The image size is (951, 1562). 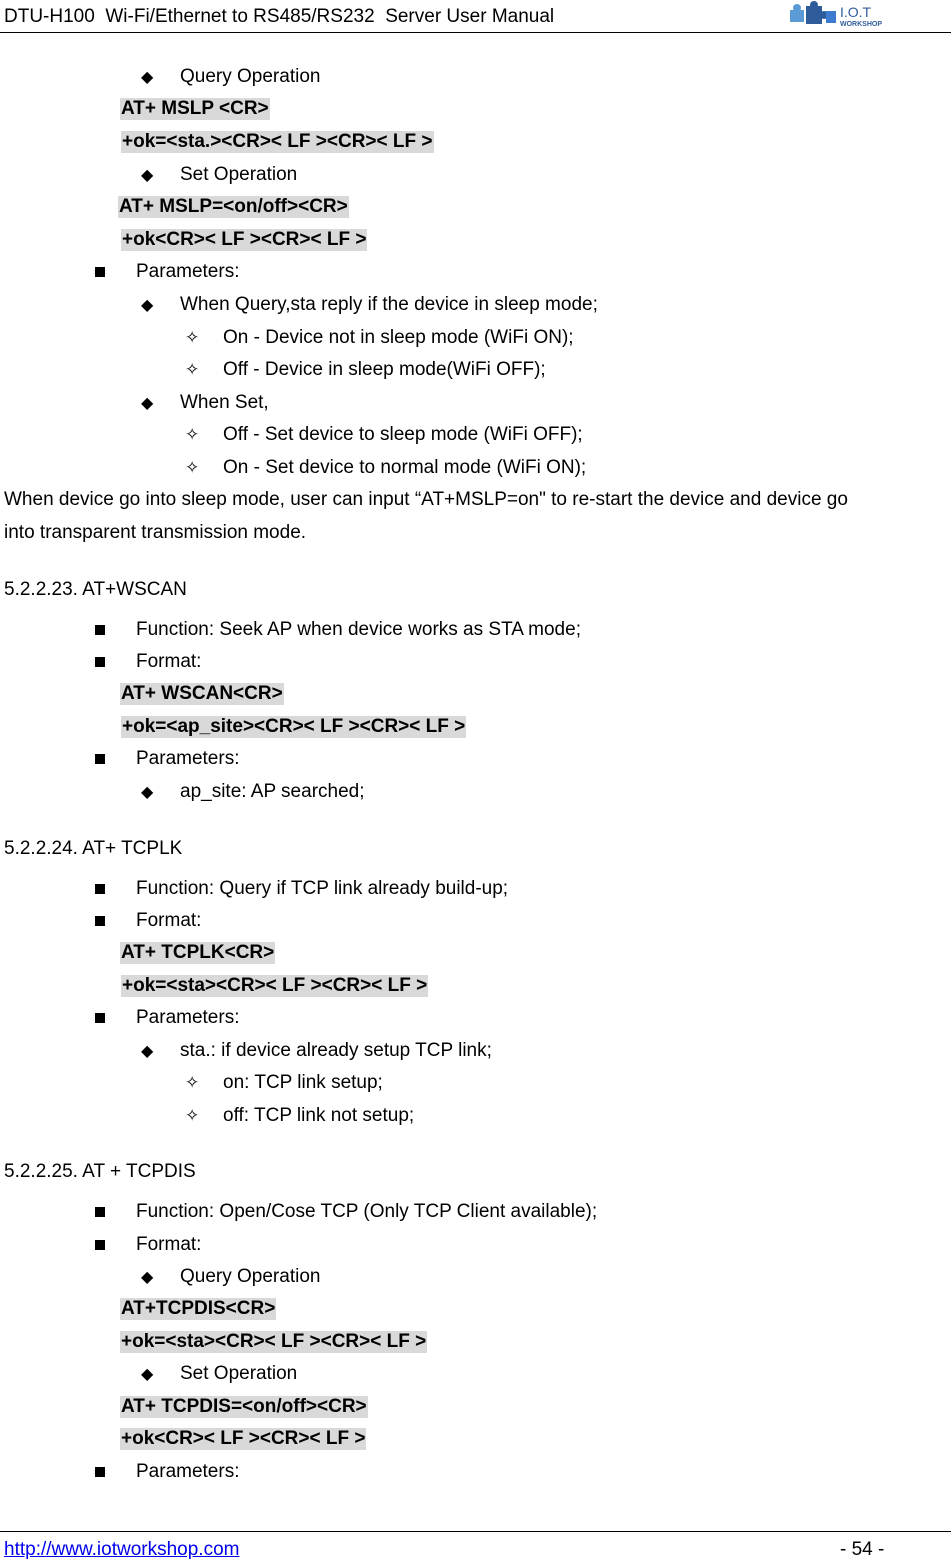 What do you see at coordinates (195, 109) in the screenshot?
I see `mslp-query-command: AT+ MSLP <CR>` at bounding box center [195, 109].